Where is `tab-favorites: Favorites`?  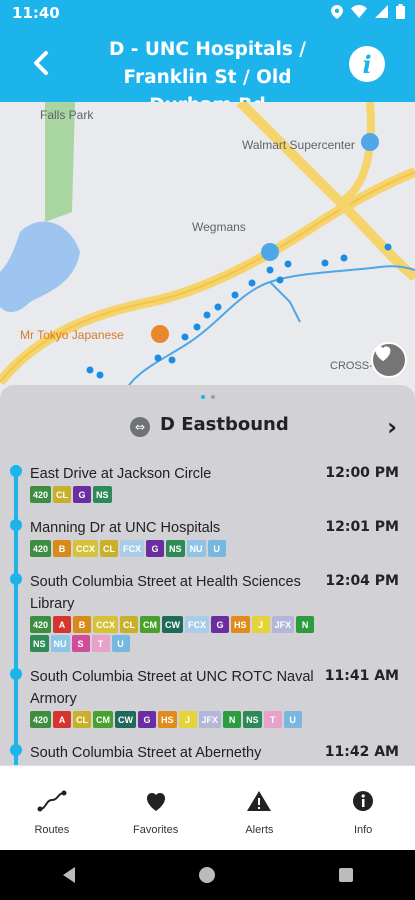
tab-favorites: Favorites is located at coordinates (156, 808).